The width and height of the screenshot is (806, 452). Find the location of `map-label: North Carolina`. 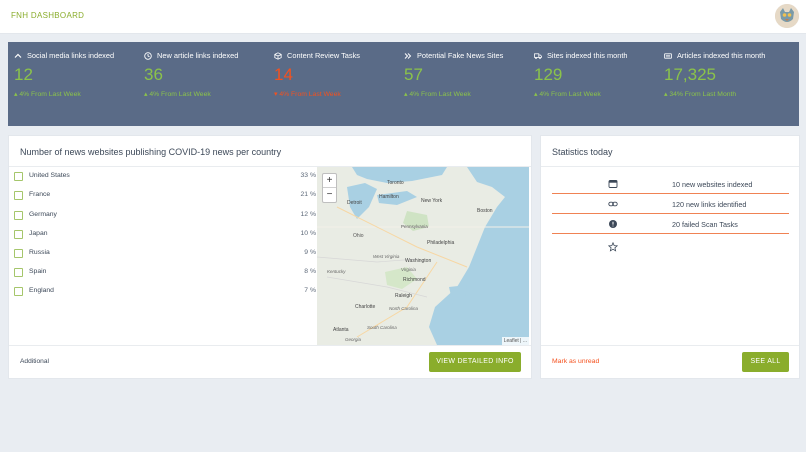

map-label: North Carolina is located at coordinates (404, 308).